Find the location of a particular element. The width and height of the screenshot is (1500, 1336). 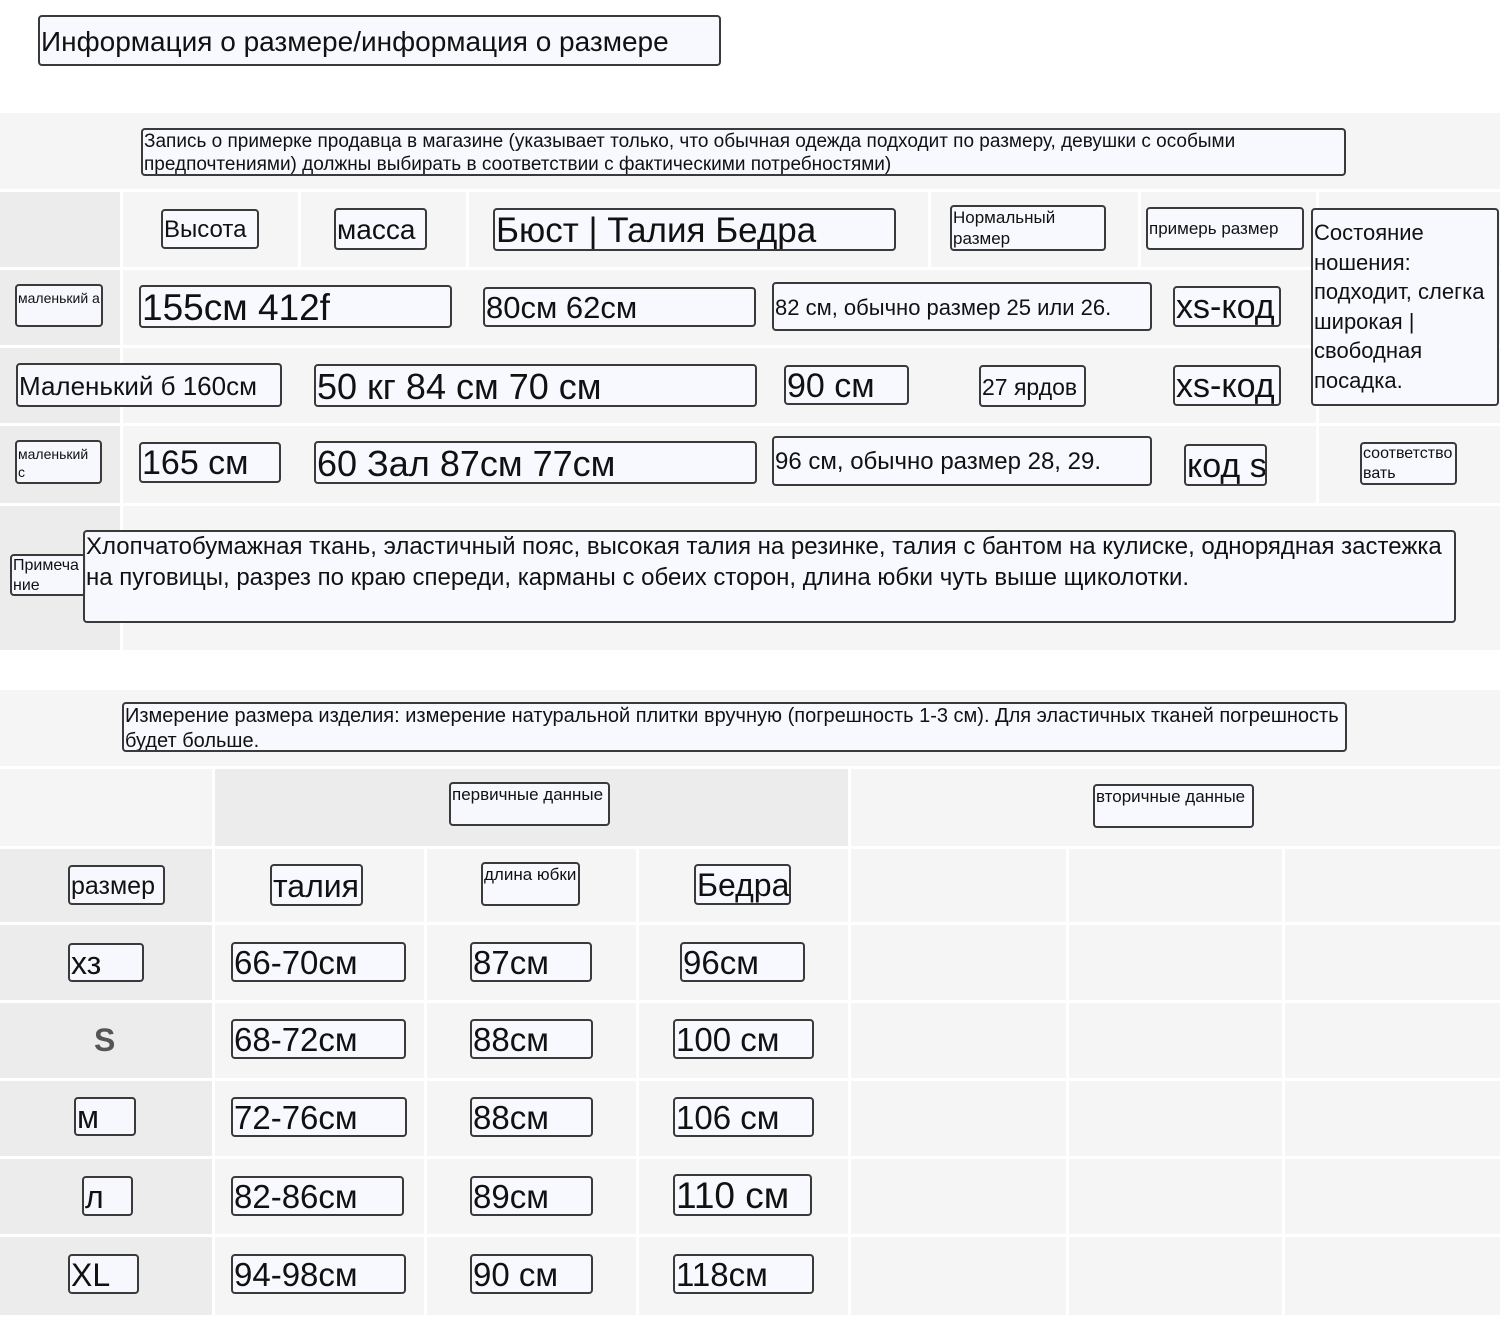

model-b-height: Маленький б 160см is located at coordinates (149, 385).